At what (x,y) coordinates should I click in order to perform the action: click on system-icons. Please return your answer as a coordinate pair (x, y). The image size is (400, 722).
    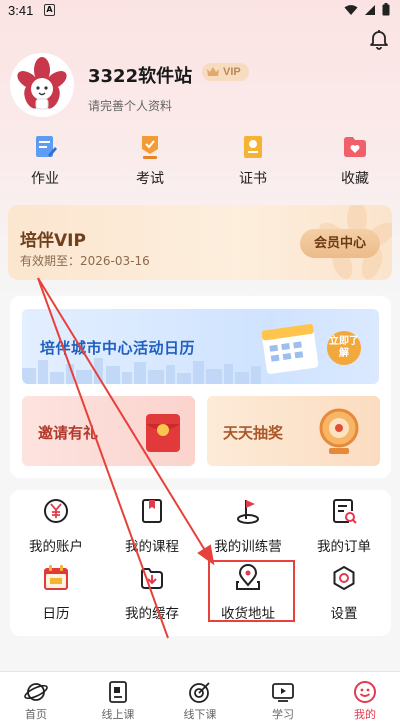
    Looking at the image, I should click on (367, 9).